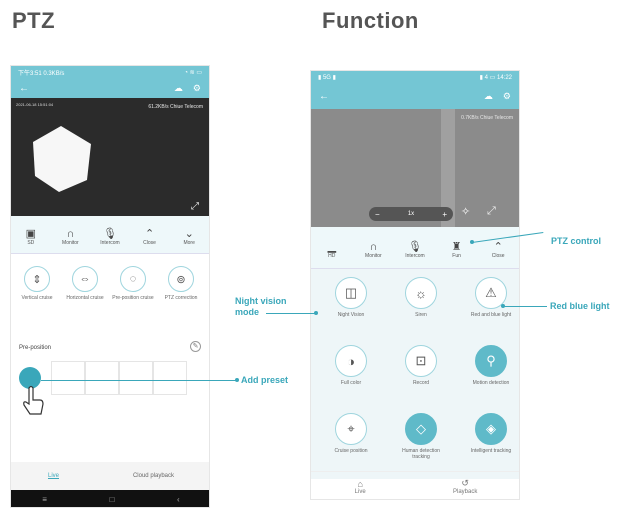 Image resolution: width=619 pixels, height=508 pixels. Describe the element at coordinates (465, 486) in the screenshot. I see `tab-playback: ↺ Playback` at that location.